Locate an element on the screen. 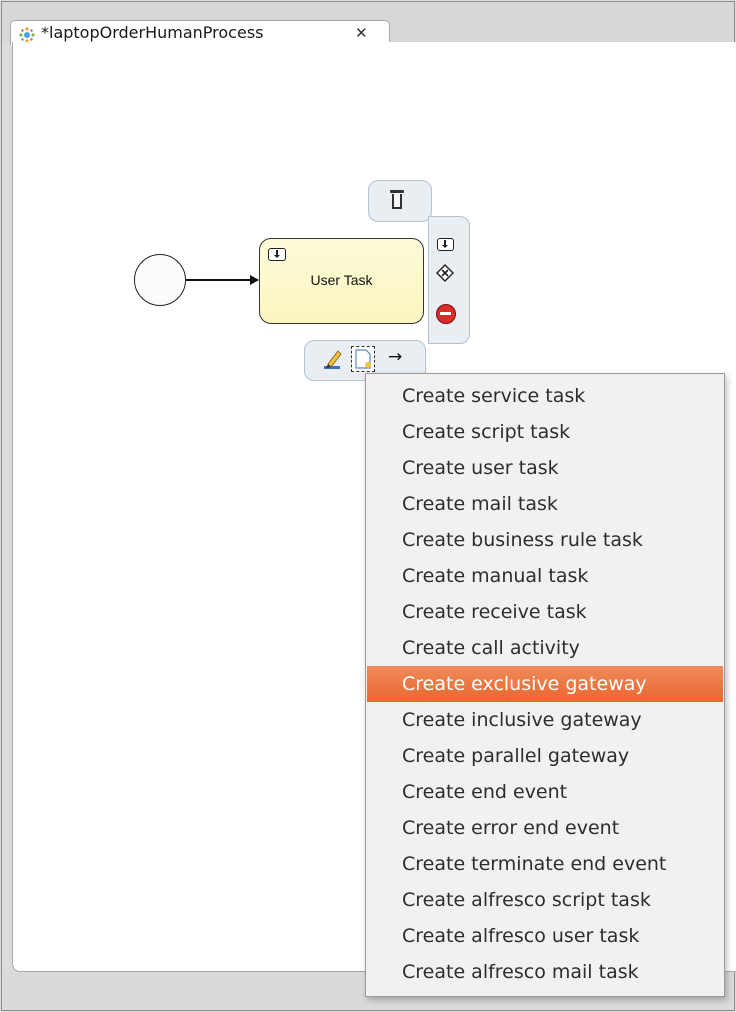 This screenshot has width=736, height=1012. trash-body is located at coordinates (397, 201).